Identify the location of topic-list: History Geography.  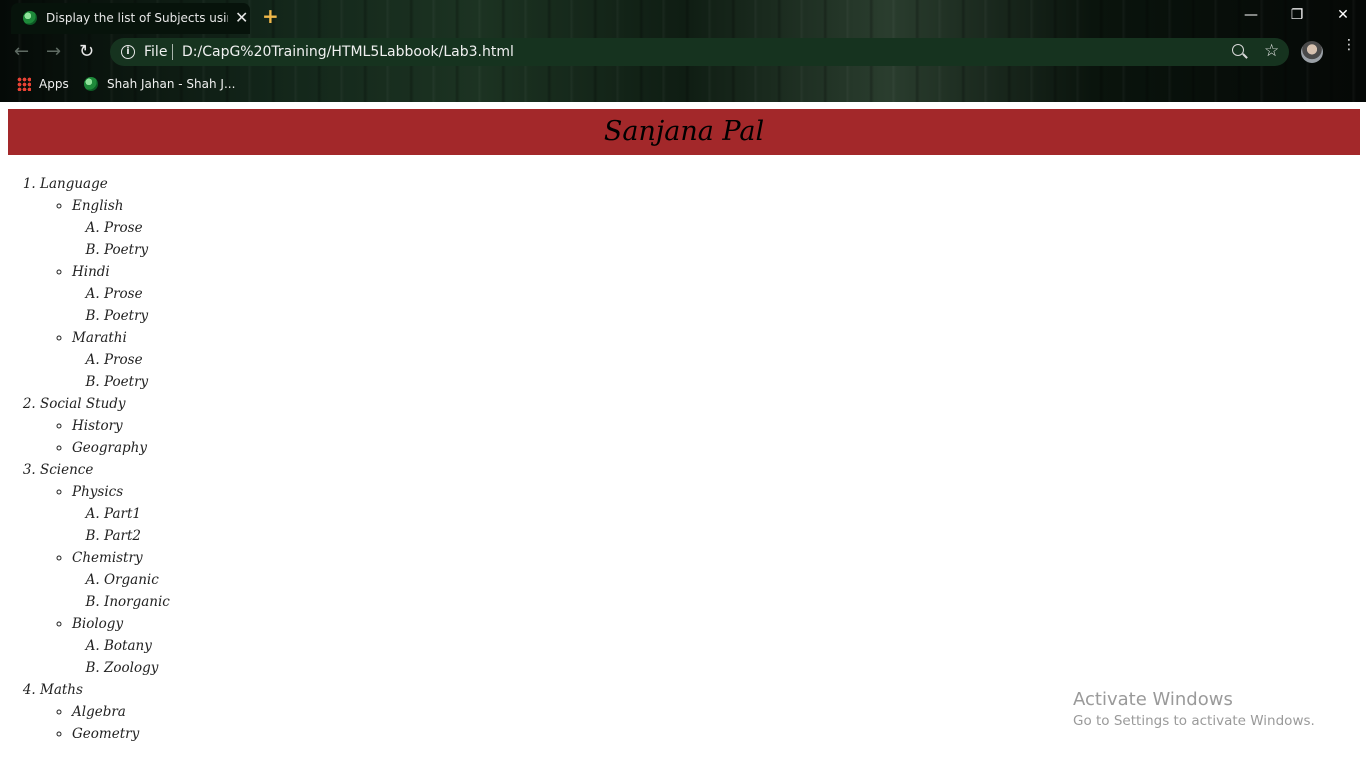
(105, 437).